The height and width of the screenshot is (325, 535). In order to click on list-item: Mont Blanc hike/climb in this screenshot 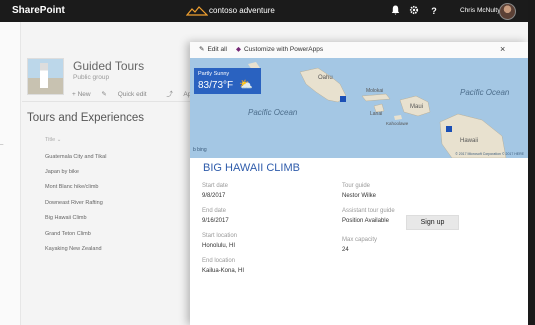, I will do `click(72, 187)`.